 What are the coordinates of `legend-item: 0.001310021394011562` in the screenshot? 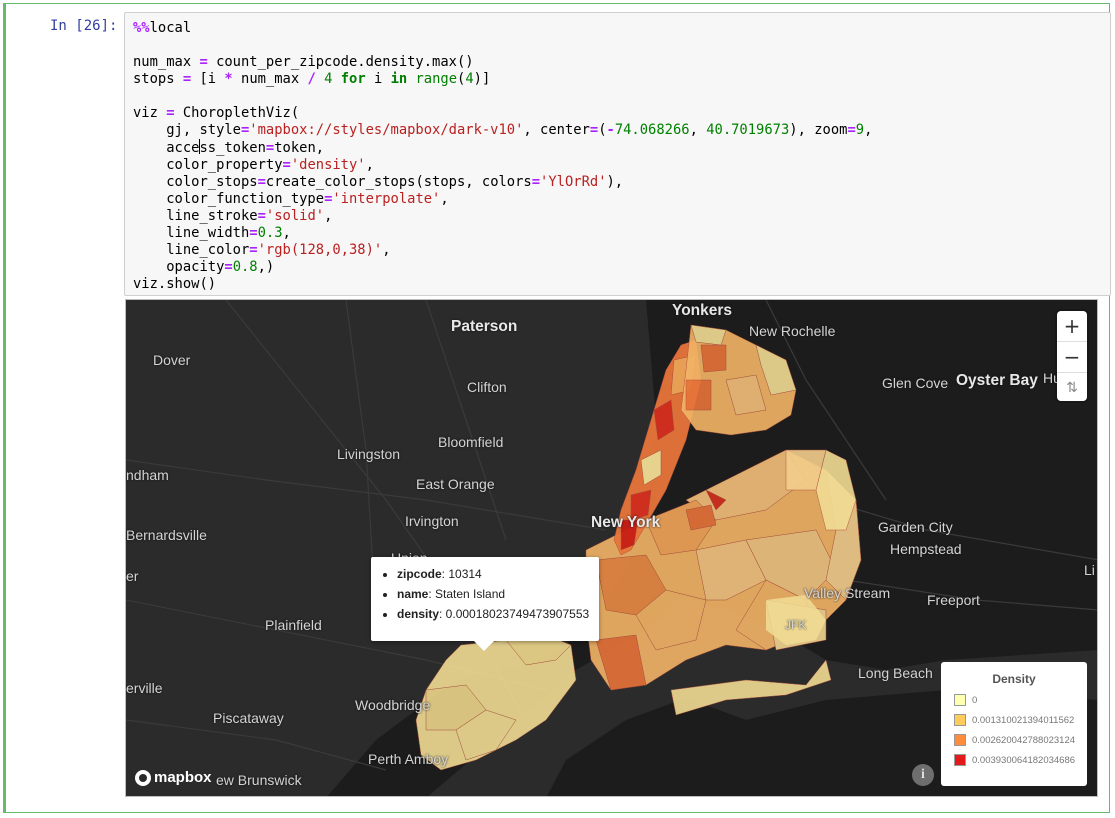 It's located at (1020, 720).